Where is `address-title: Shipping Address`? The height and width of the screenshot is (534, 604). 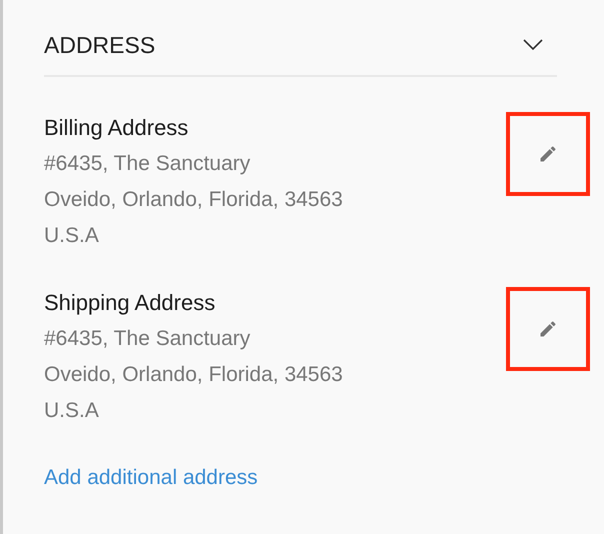 address-title: Shipping Address is located at coordinates (130, 303).